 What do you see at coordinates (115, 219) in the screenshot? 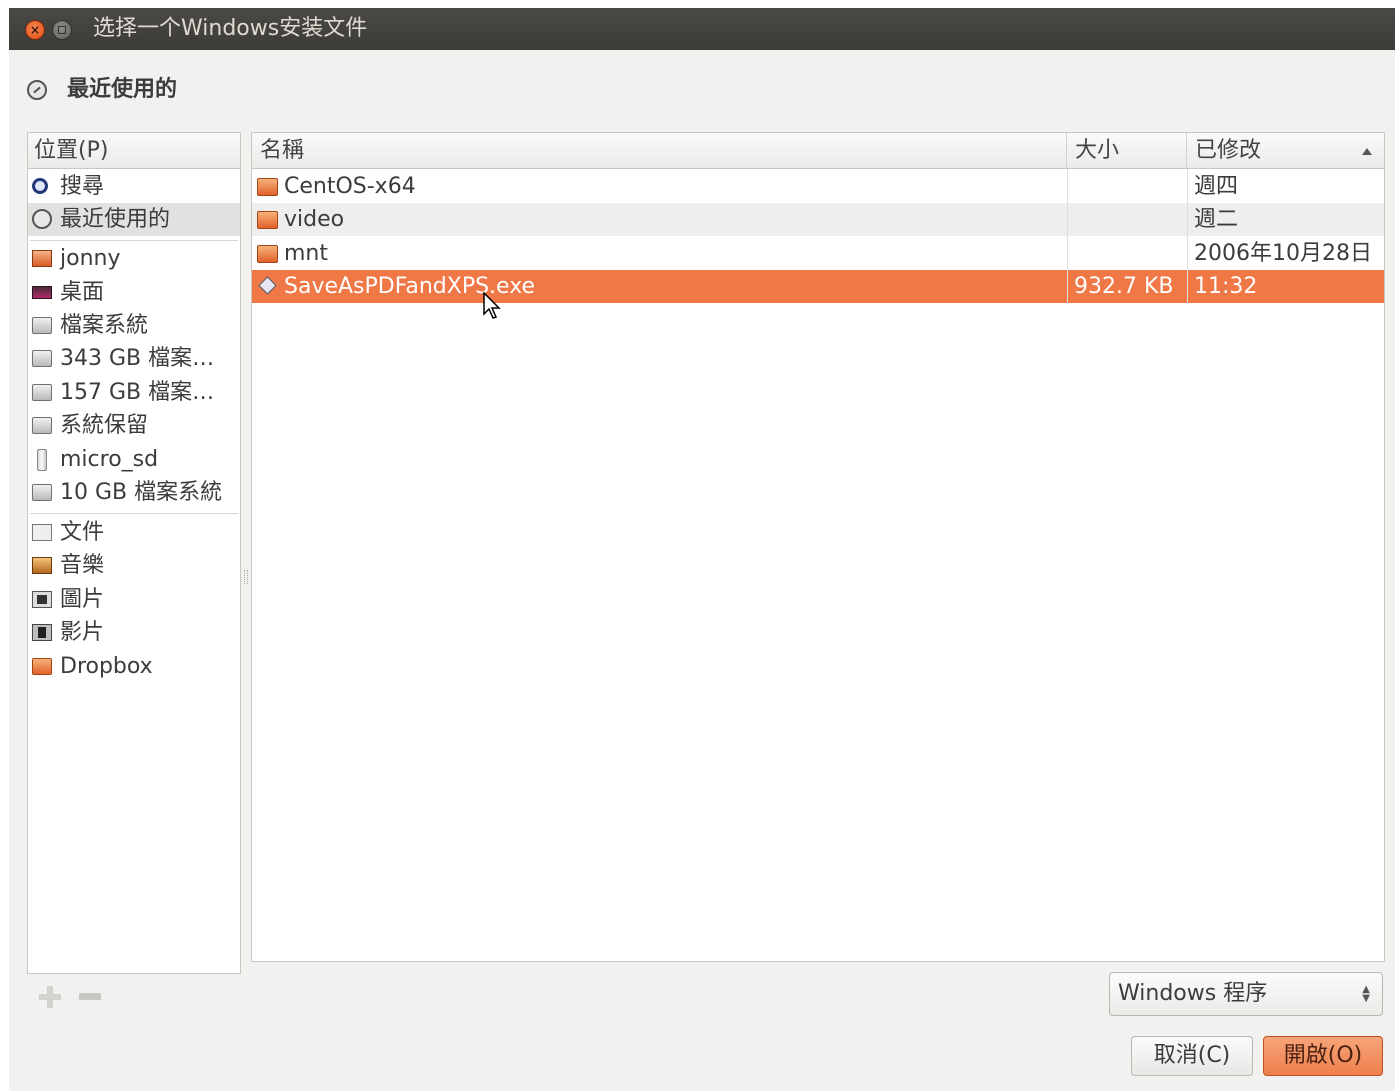
I see `place-label: 最近使用的` at bounding box center [115, 219].